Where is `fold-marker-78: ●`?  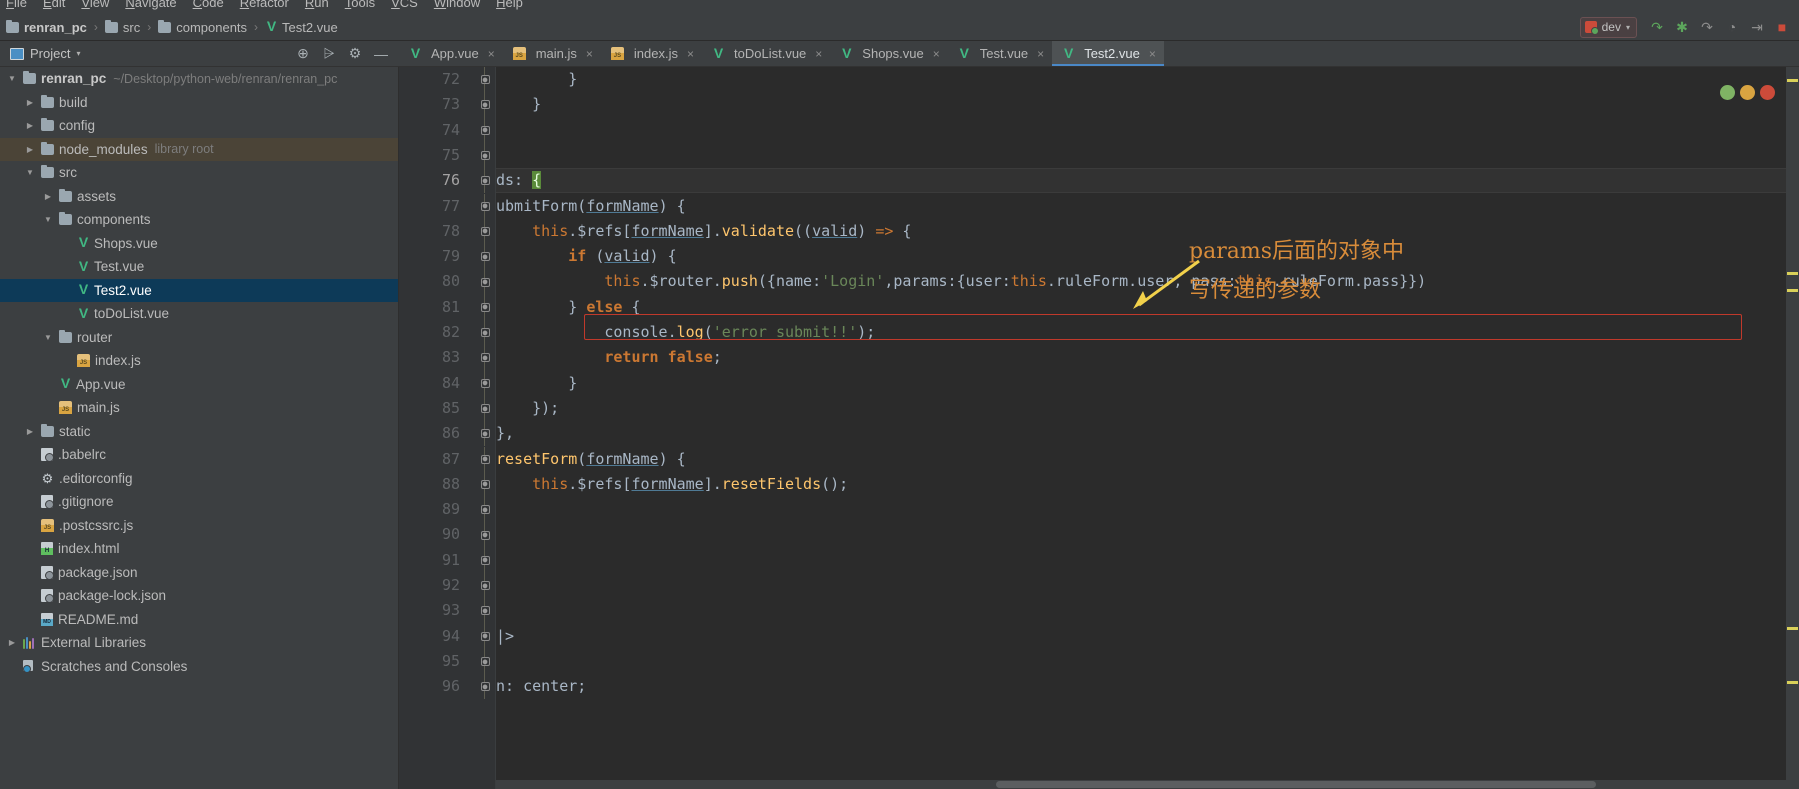
fold-marker-78: ● is located at coordinates (485, 231).